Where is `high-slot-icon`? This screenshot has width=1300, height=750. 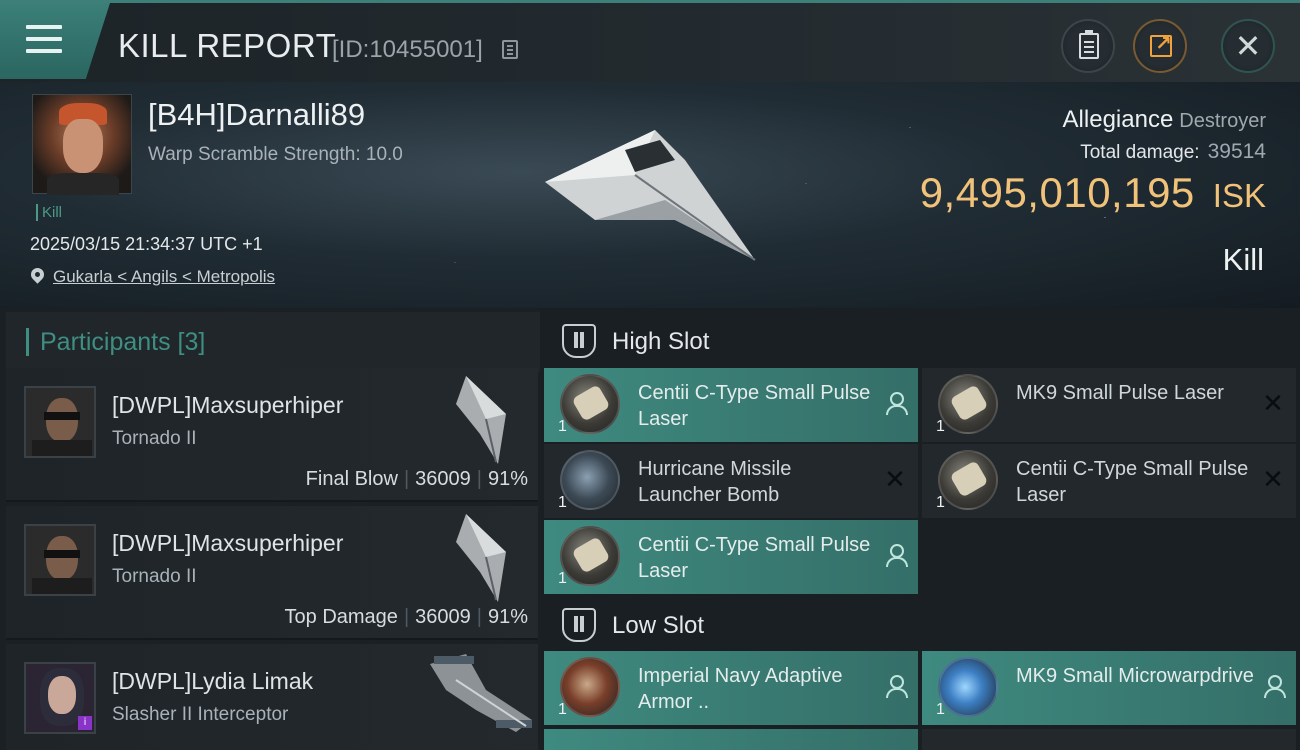 high-slot-icon is located at coordinates (579, 341).